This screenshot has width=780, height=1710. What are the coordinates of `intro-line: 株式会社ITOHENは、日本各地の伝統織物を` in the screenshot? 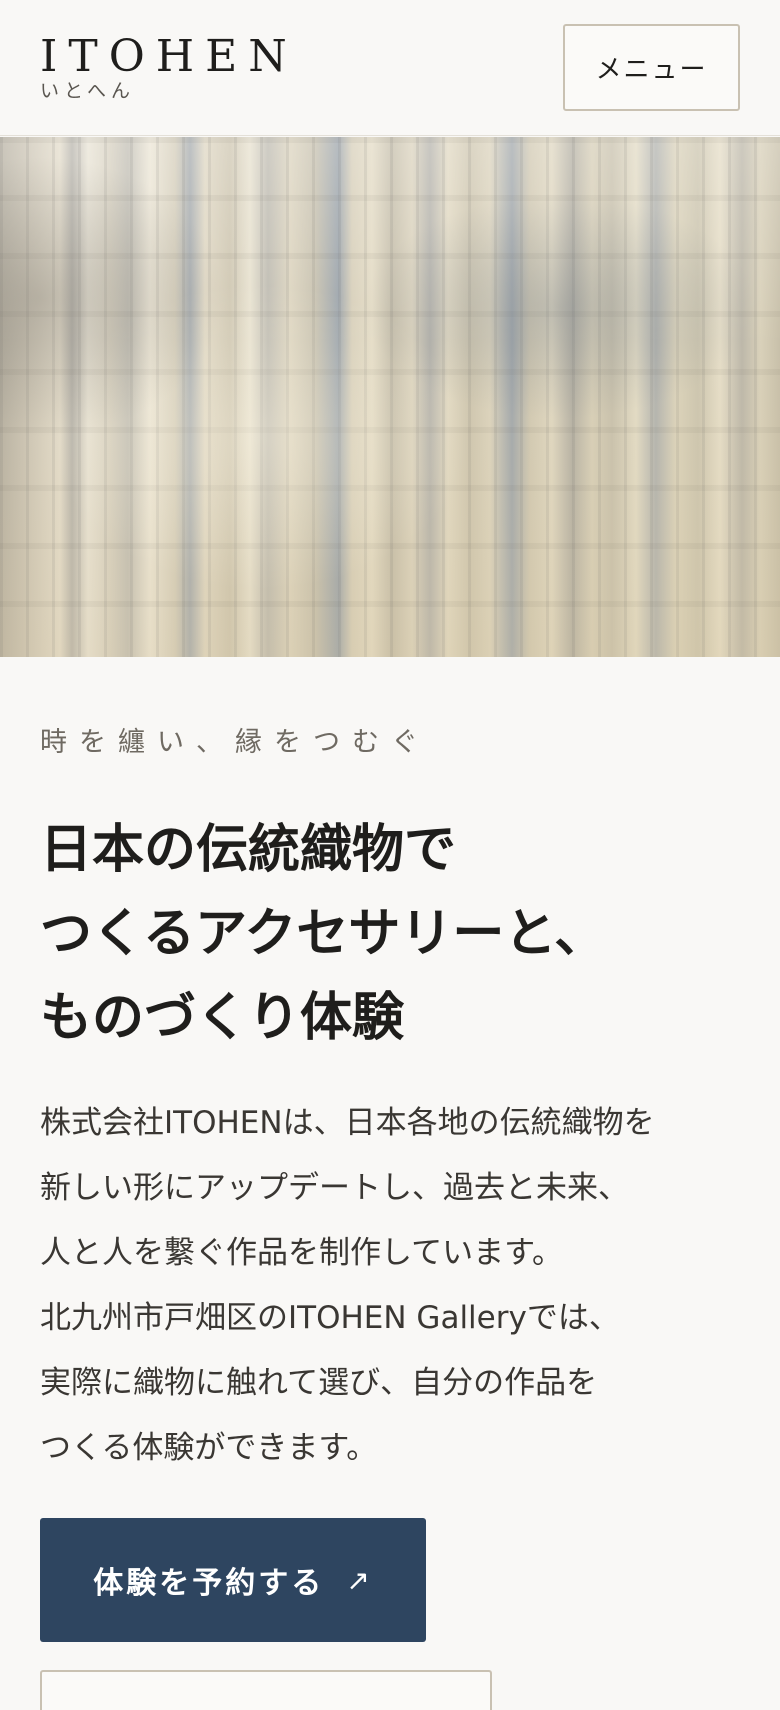 It's located at (347, 1123).